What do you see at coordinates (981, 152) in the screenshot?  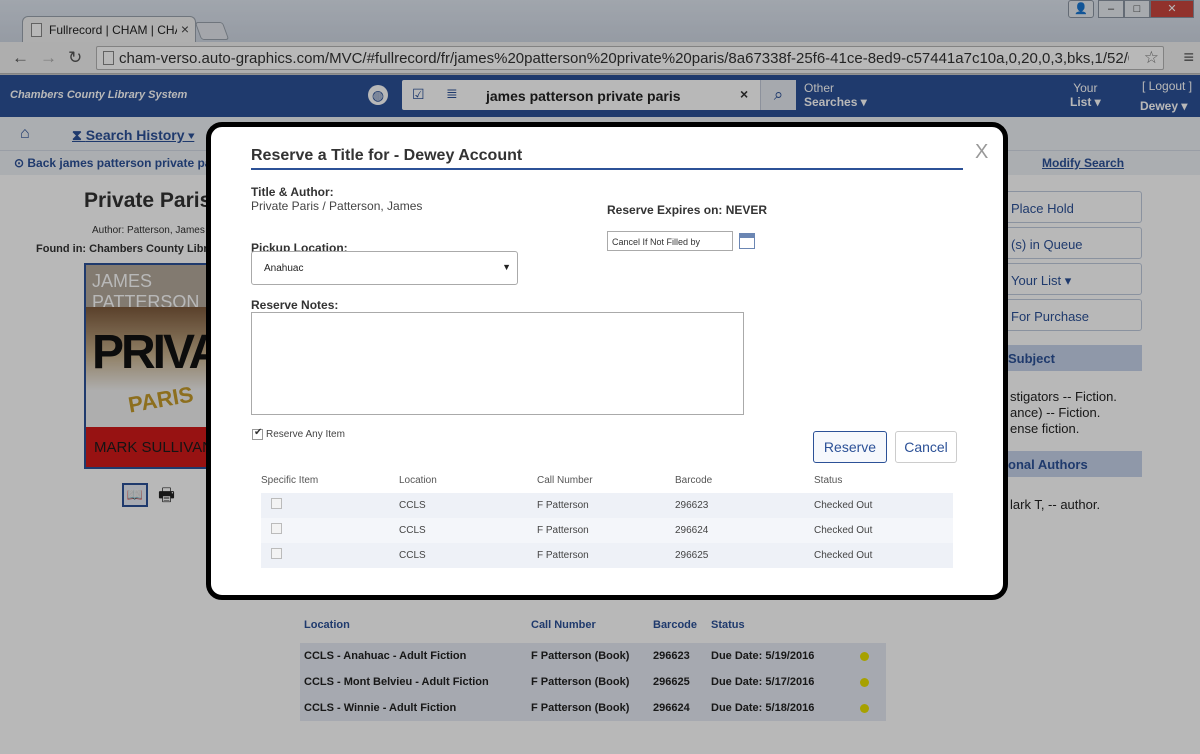 I see `close-icon: X` at bounding box center [981, 152].